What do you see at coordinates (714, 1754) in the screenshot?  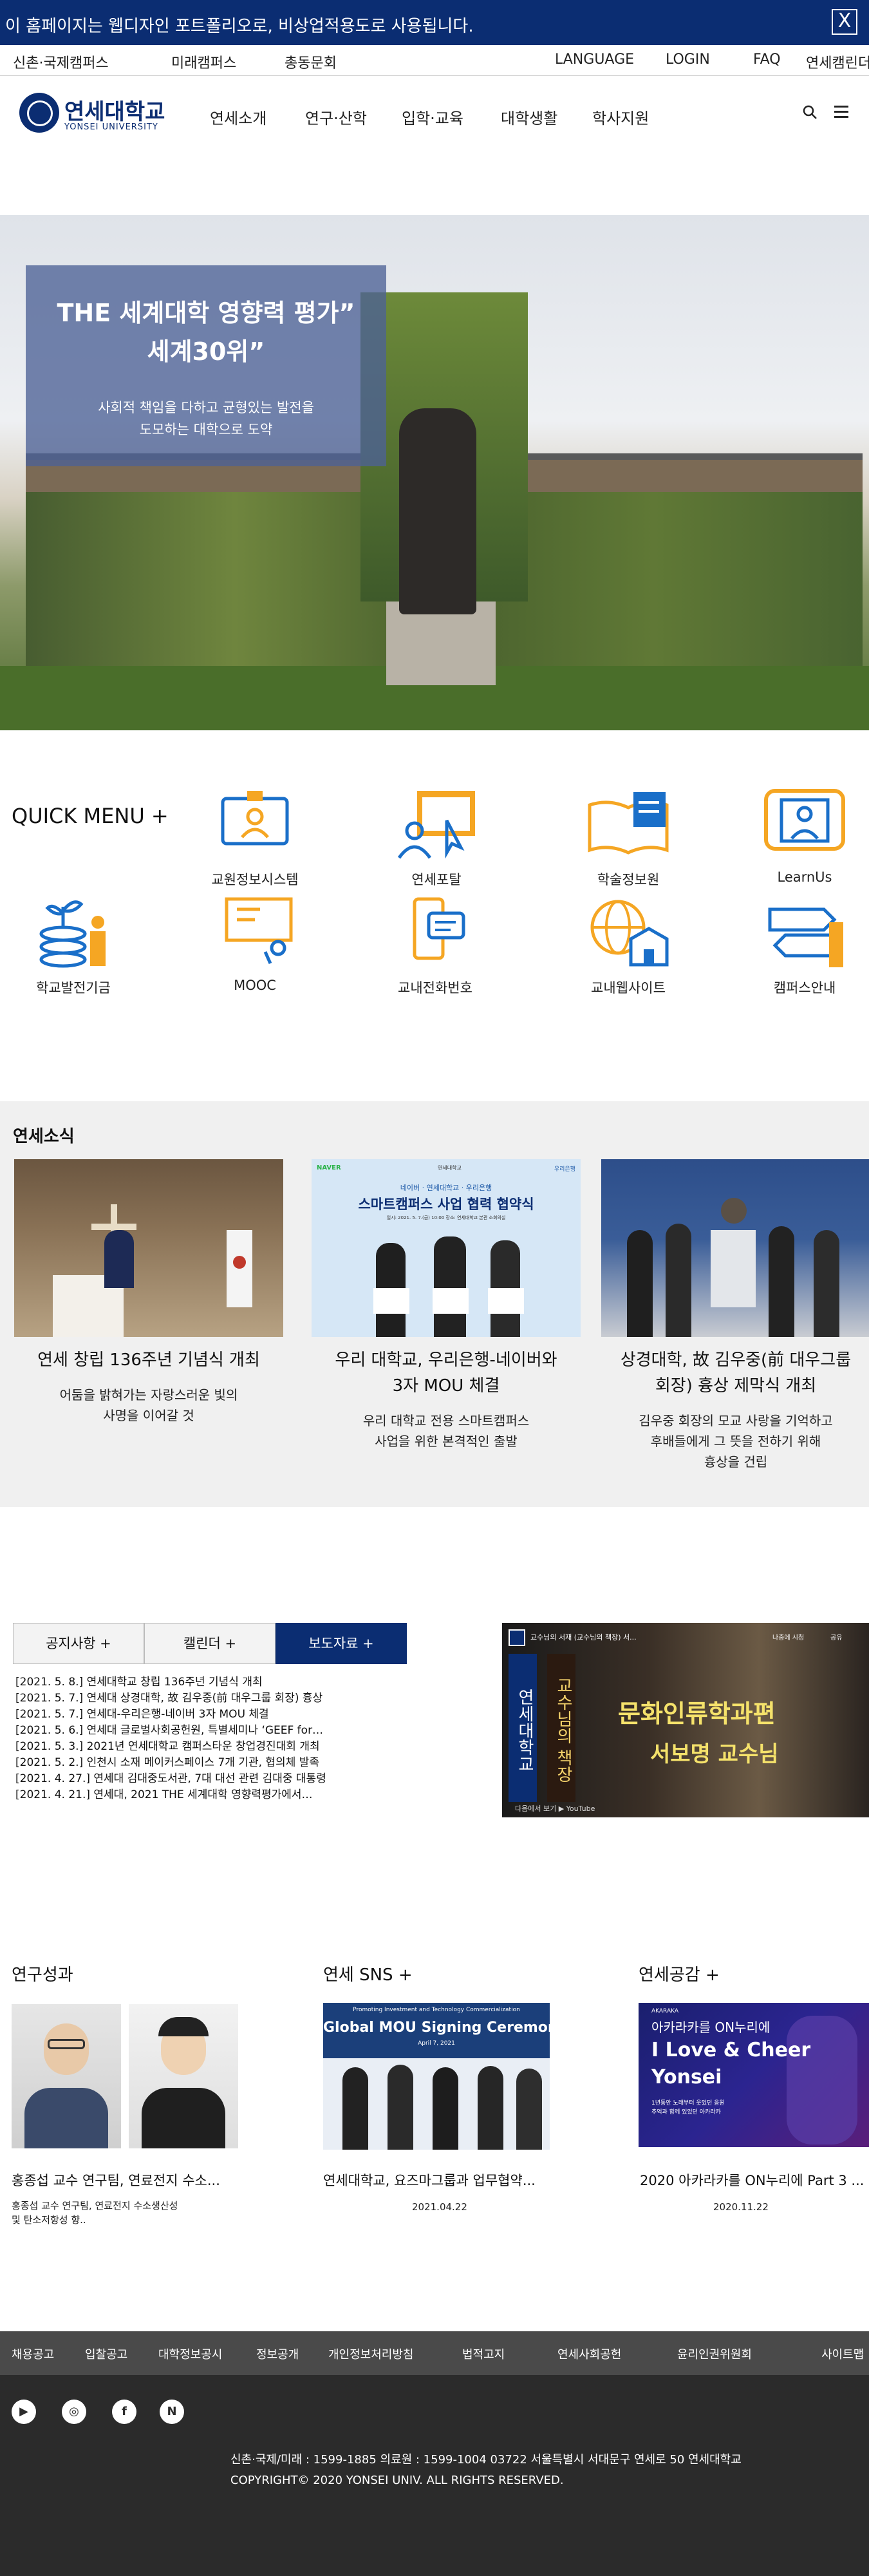 I see `video-overlay-subtitle: 서보명 교수님` at bounding box center [714, 1754].